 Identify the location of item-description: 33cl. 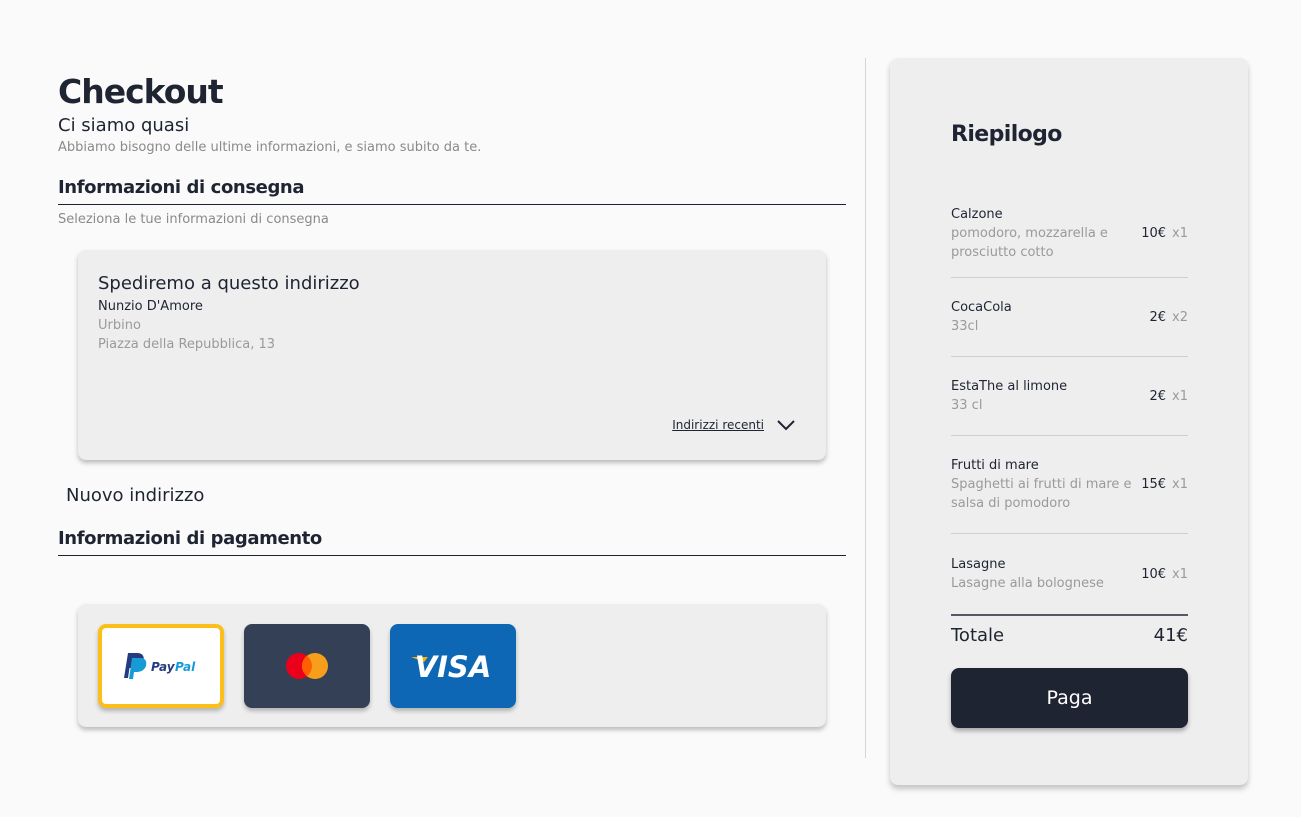
(965, 326).